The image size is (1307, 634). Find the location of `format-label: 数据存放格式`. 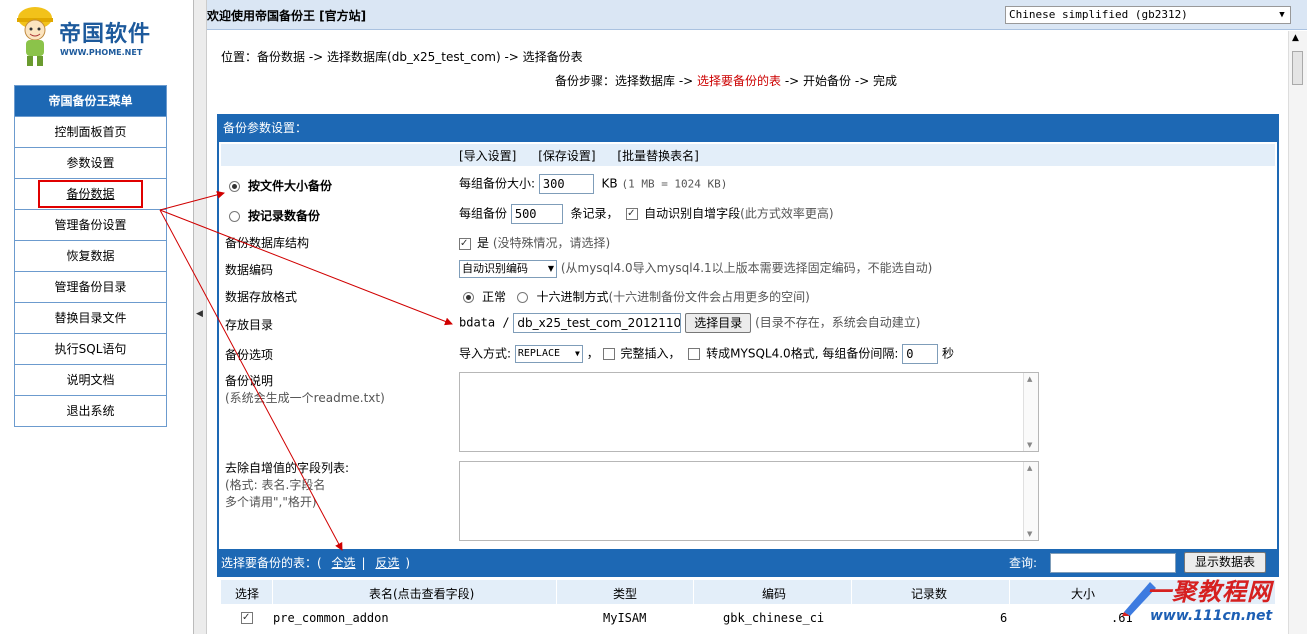

format-label: 数据存放格式 is located at coordinates (261, 297).